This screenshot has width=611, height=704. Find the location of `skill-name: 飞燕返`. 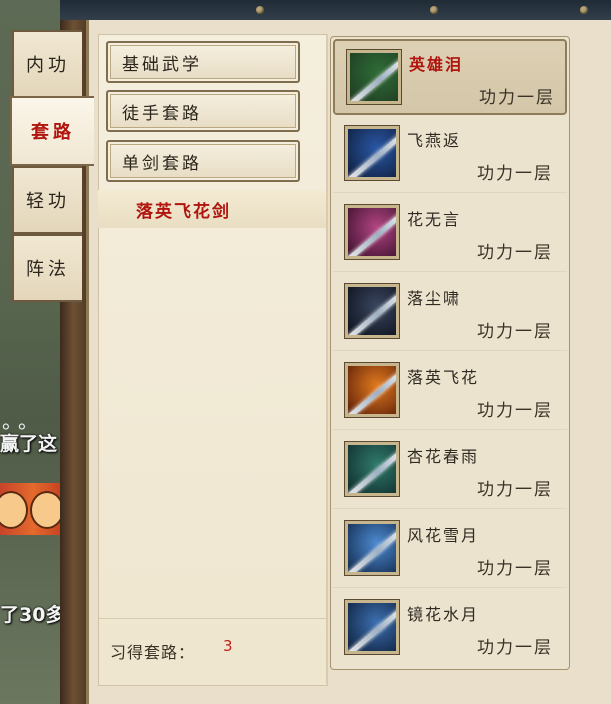

skill-name: 飞燕返 is located at coordinates (434, 140).